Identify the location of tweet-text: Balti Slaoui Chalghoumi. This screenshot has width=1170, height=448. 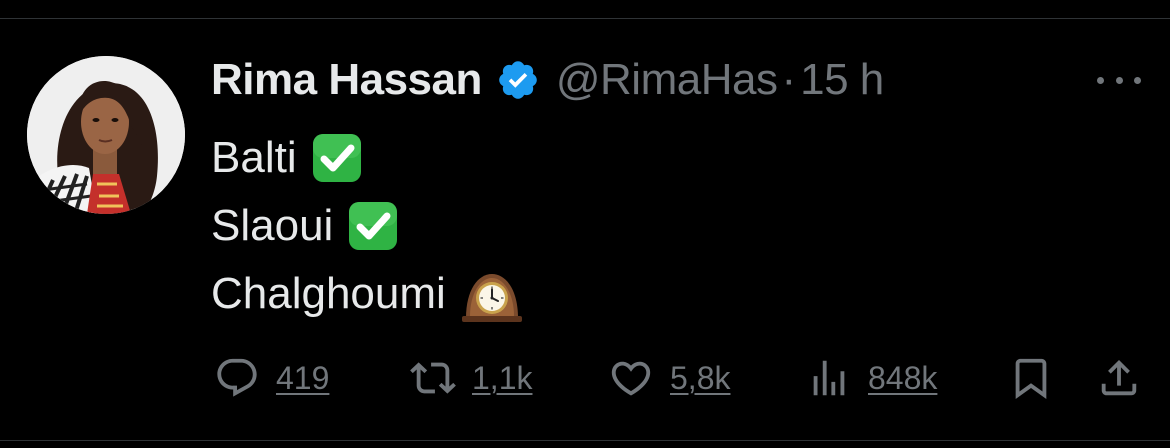
(366, 226).